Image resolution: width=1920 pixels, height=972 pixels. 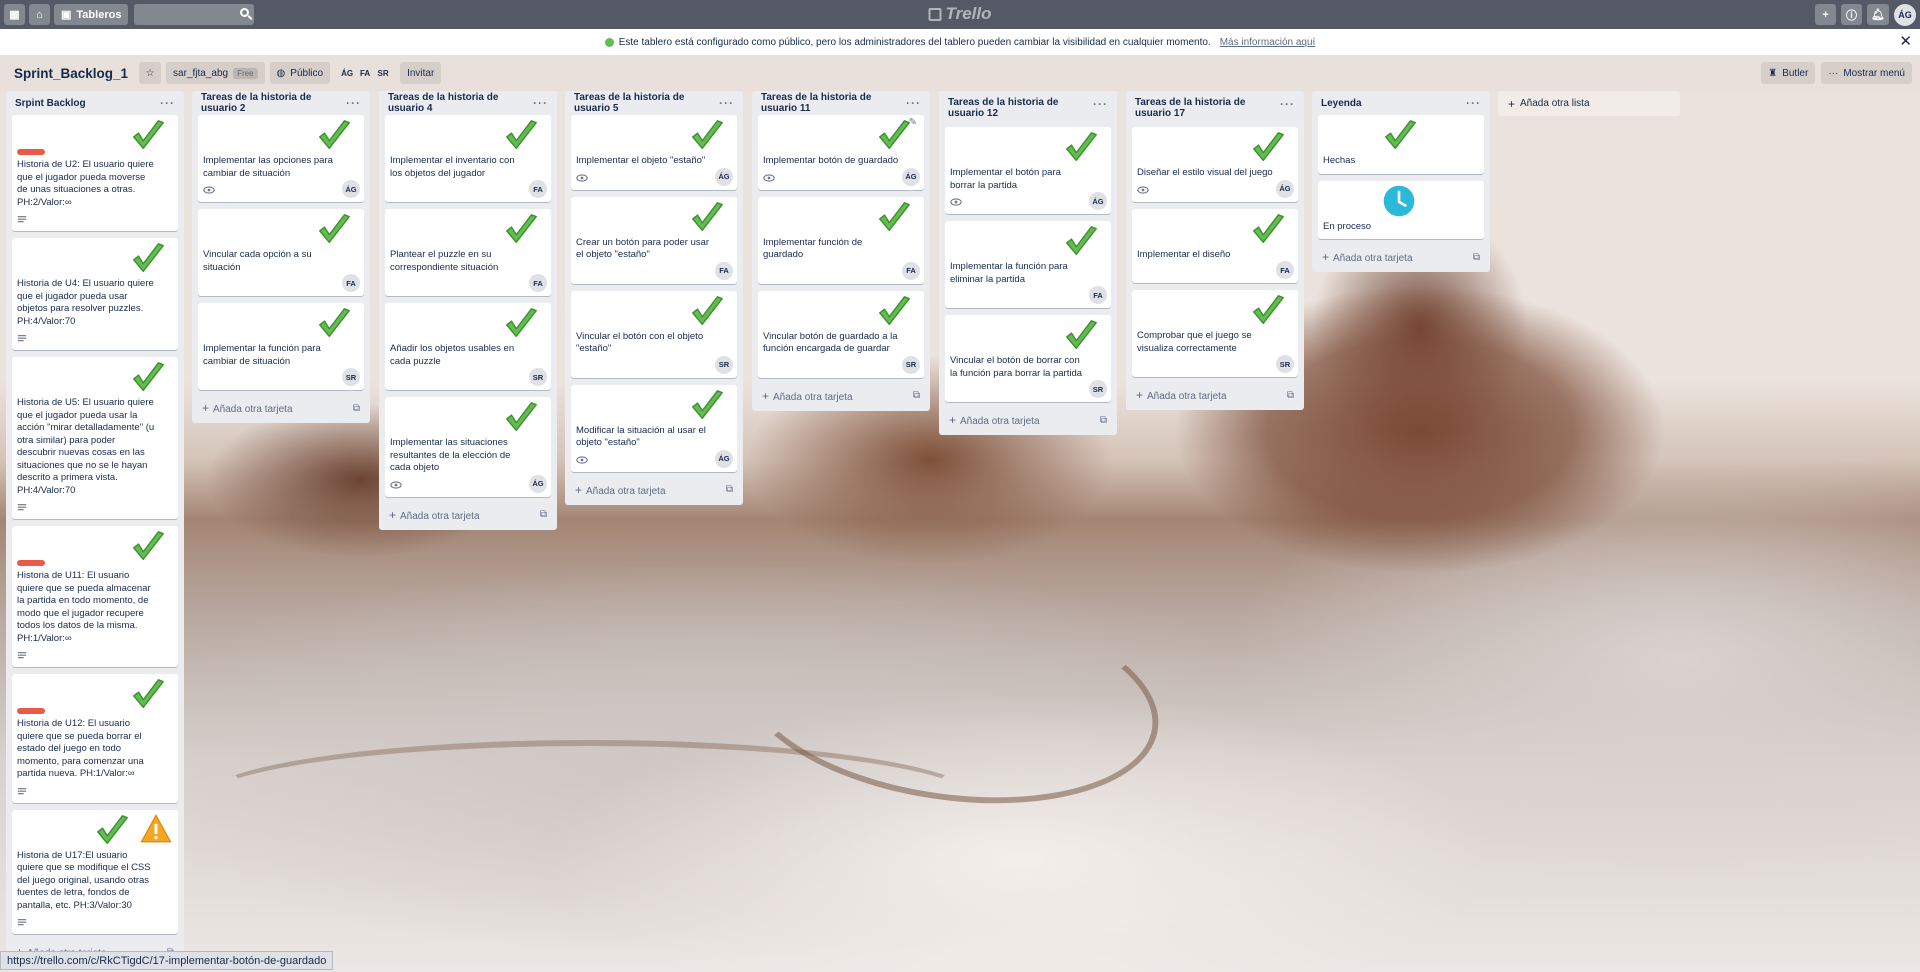 What do you see at coordinates (841, 240) in the screenshot?
I see `card: Implementar función de guardado FA` at bounding box center [841, 240].